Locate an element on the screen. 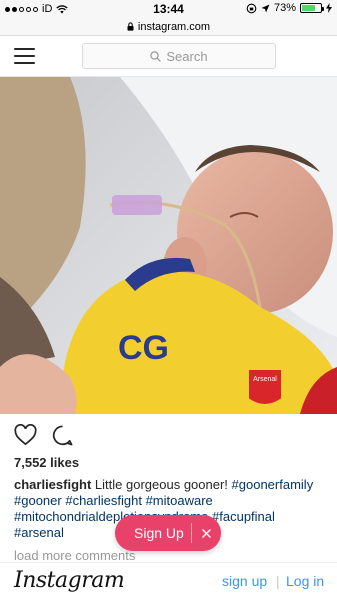 This screenshot has width=337, height=600. shirt-initials: CG is located at coordinates (143, 348).